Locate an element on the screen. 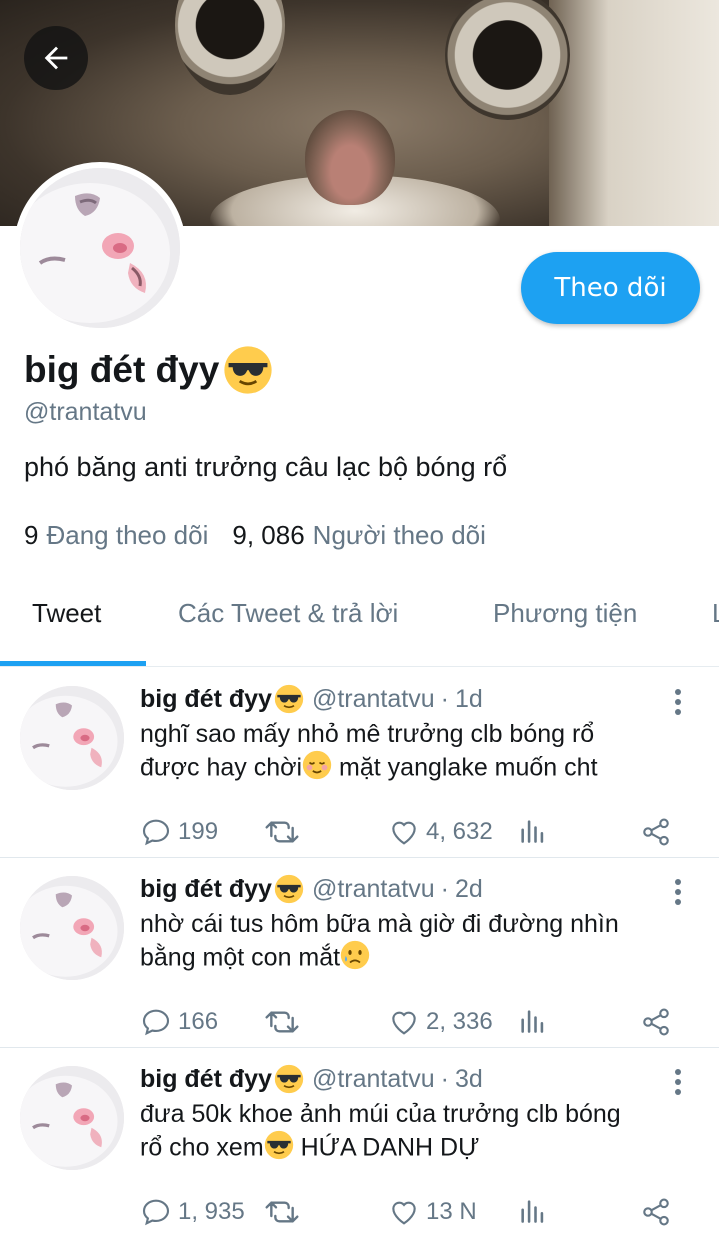 This screenshot has height=1237, width=719. tweet-timestamp: 3d is located at coordinates (468, 1078).